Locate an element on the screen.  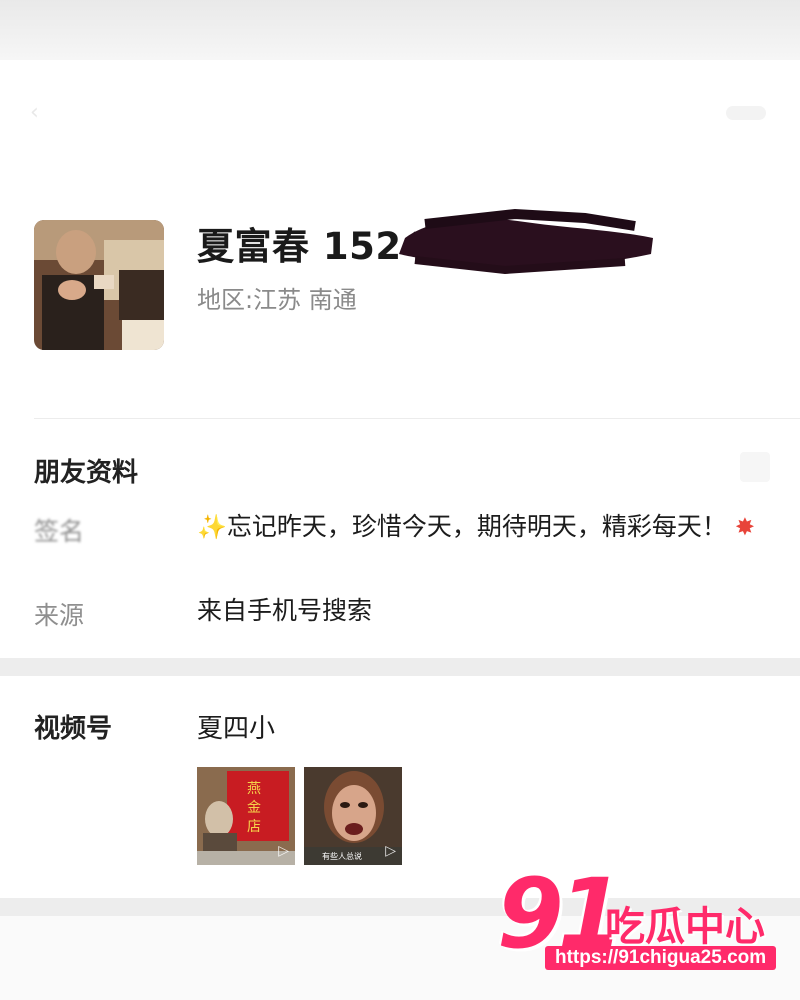
section-gap is located at coordinates (400, 667).